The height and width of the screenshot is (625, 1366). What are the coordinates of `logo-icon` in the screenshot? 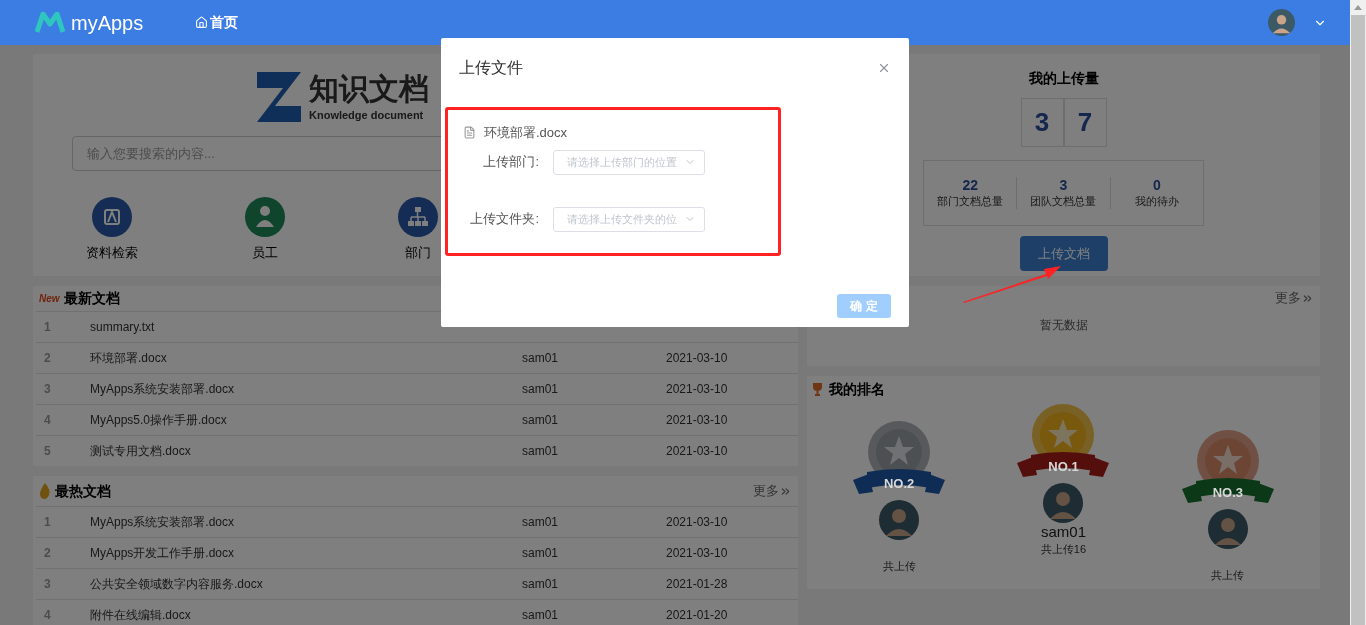 It's located at (50, 22).